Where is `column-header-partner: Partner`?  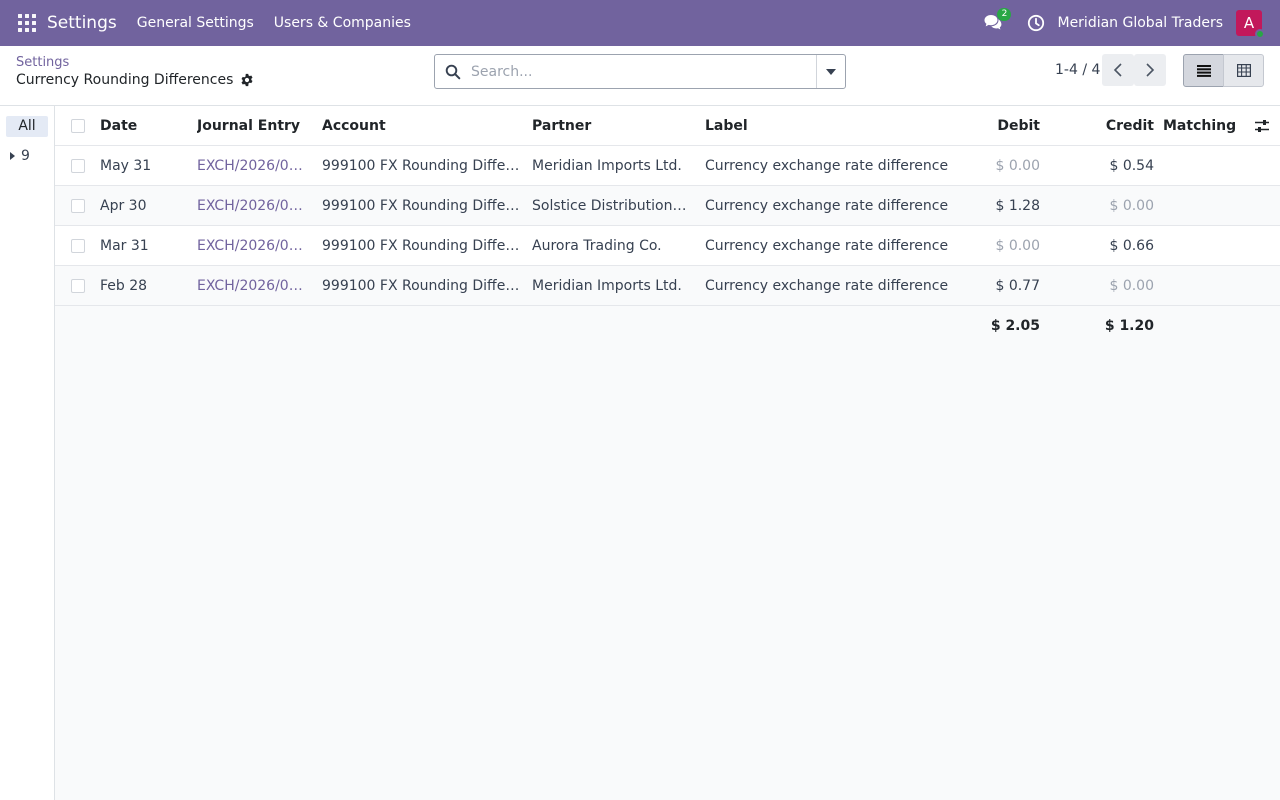 column-header-partner: Partner is located at coordinates (609, 126).